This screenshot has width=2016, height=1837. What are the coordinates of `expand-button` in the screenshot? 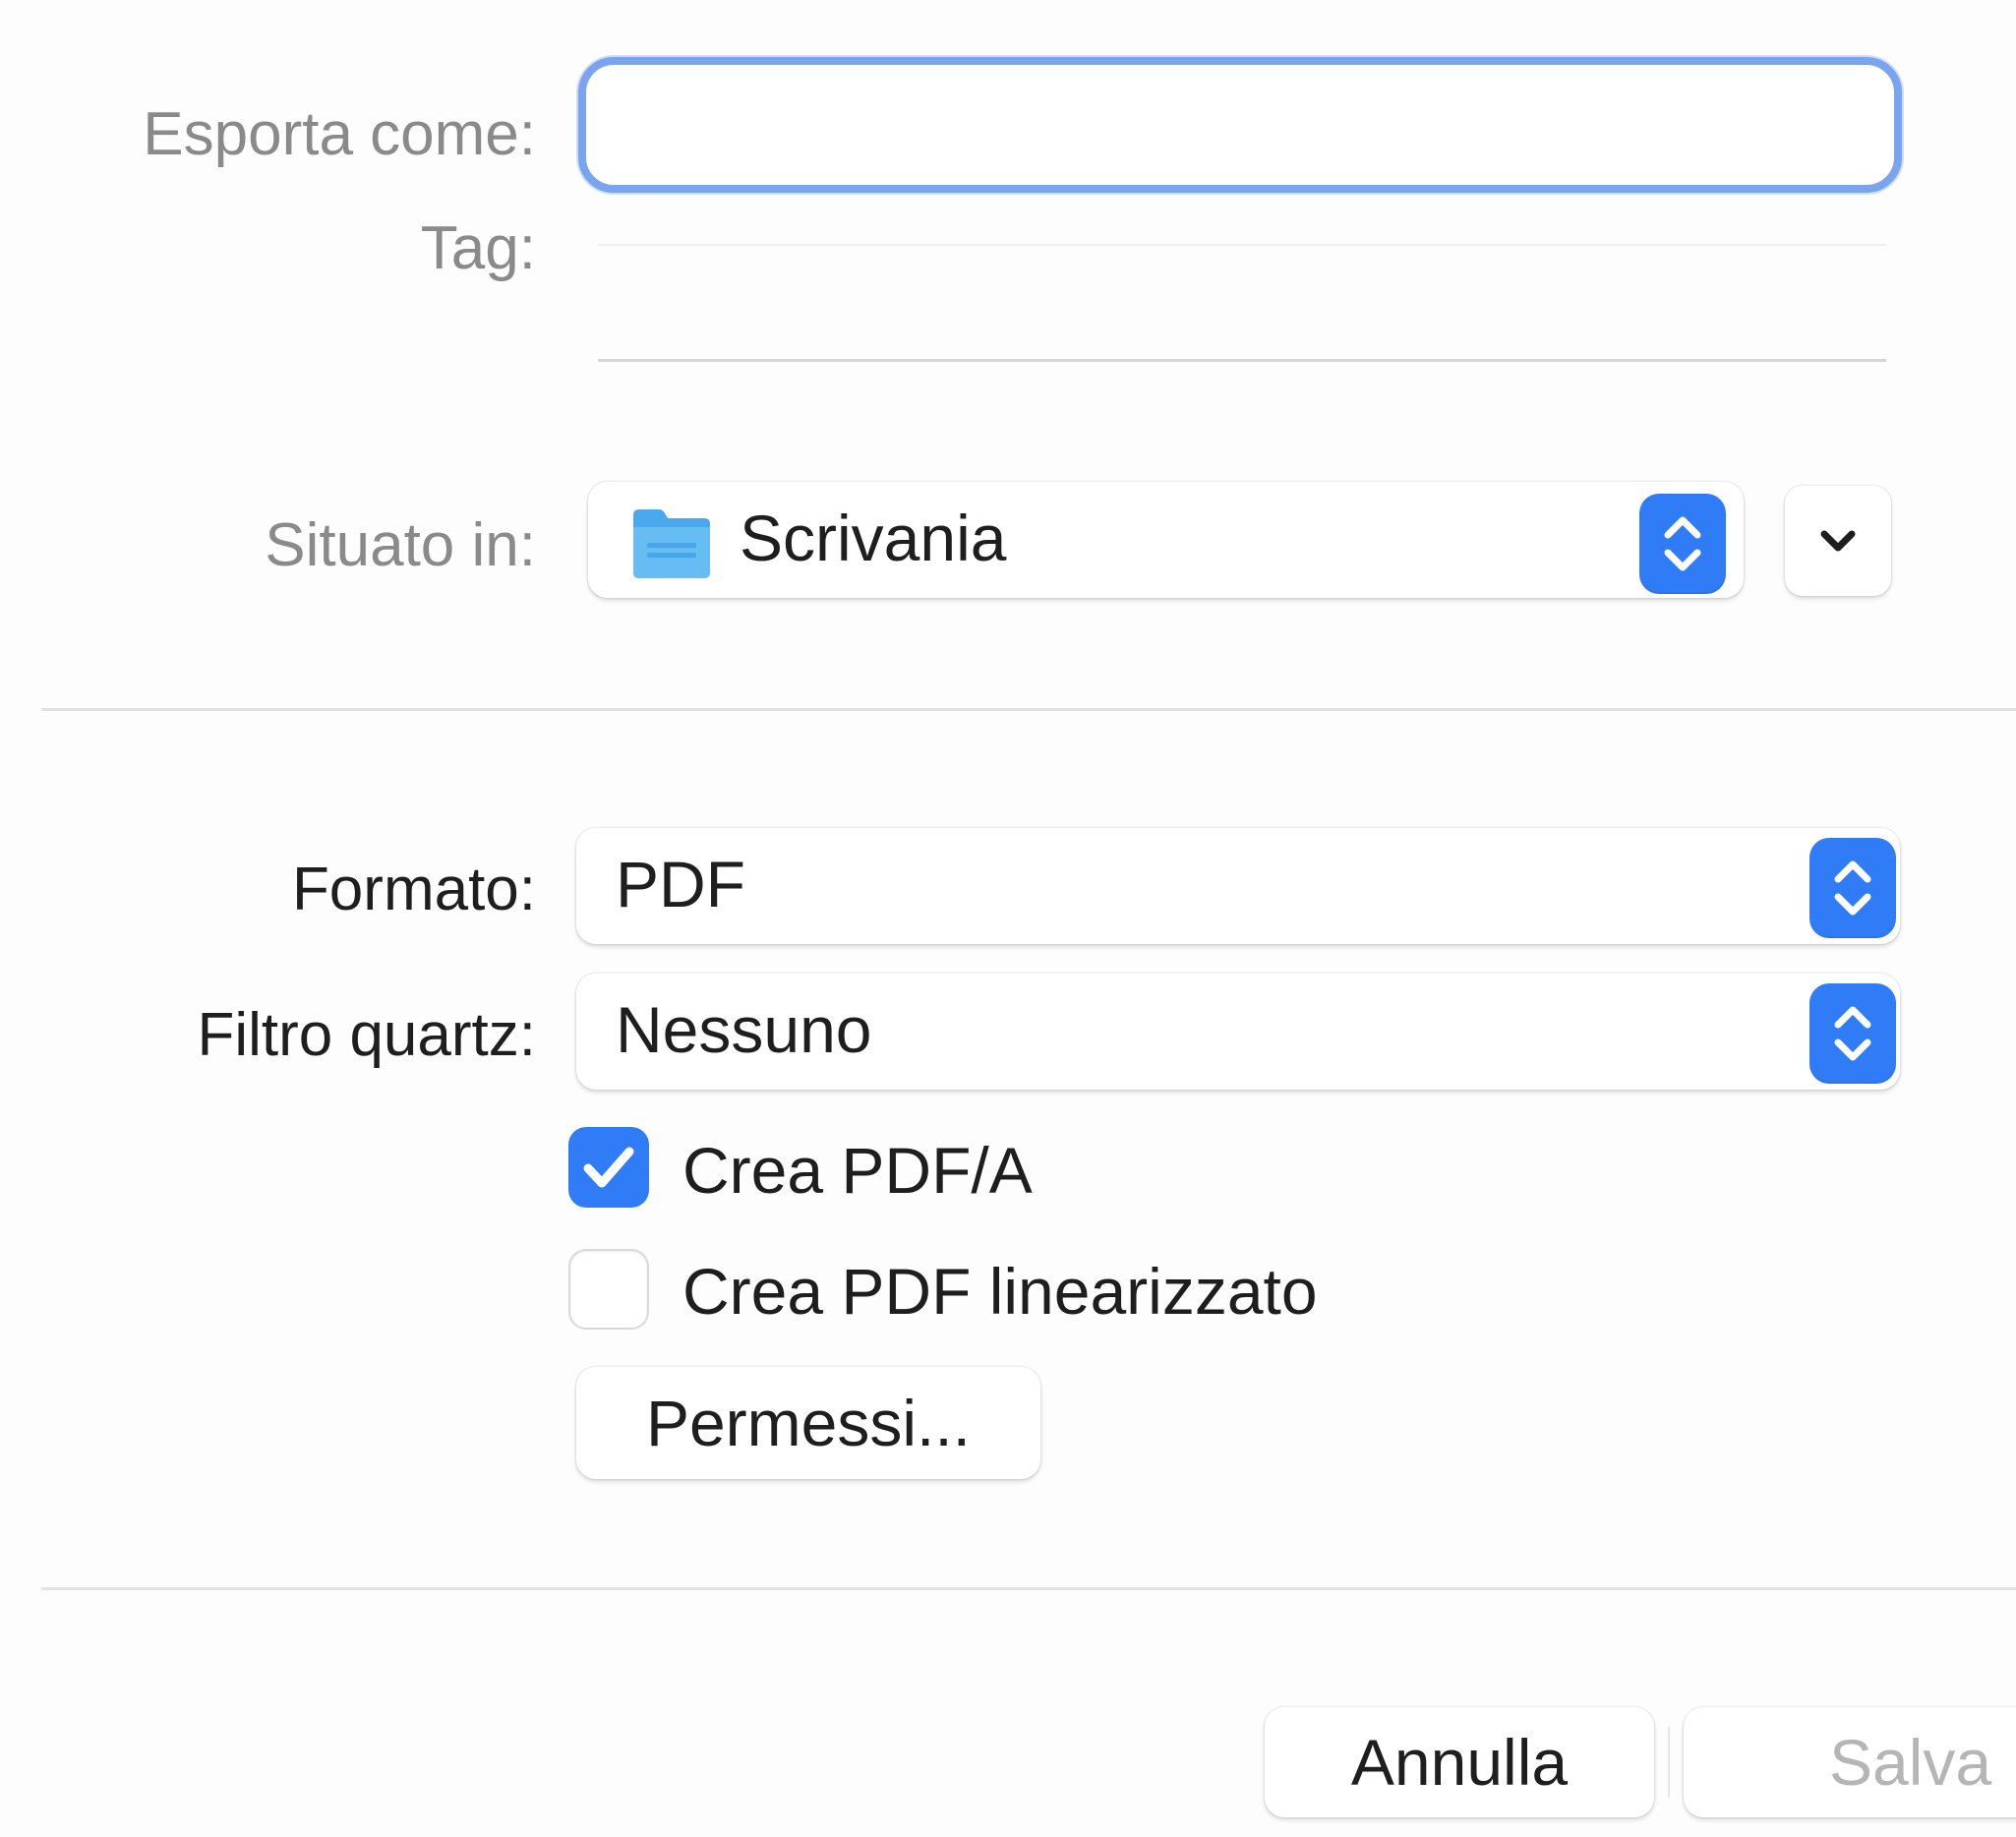 It's located at (1838, 541).